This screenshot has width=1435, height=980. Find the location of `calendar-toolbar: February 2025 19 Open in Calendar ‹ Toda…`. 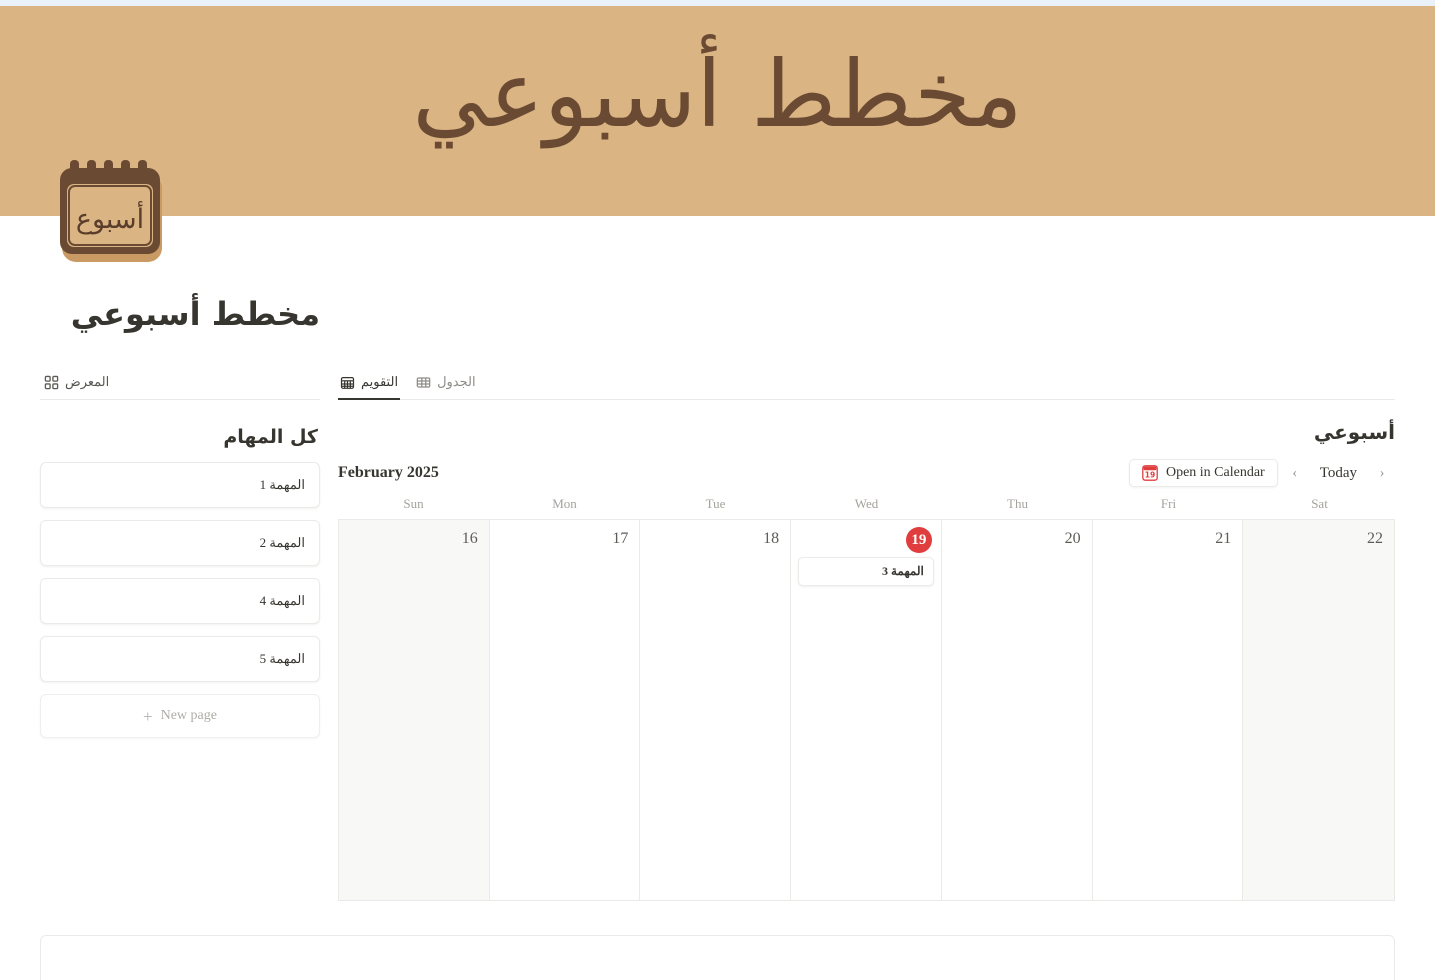

calendar-toolbar: February 2025 19 Open in Calendar ‹ Toda… is located at coordinates (866, 473).